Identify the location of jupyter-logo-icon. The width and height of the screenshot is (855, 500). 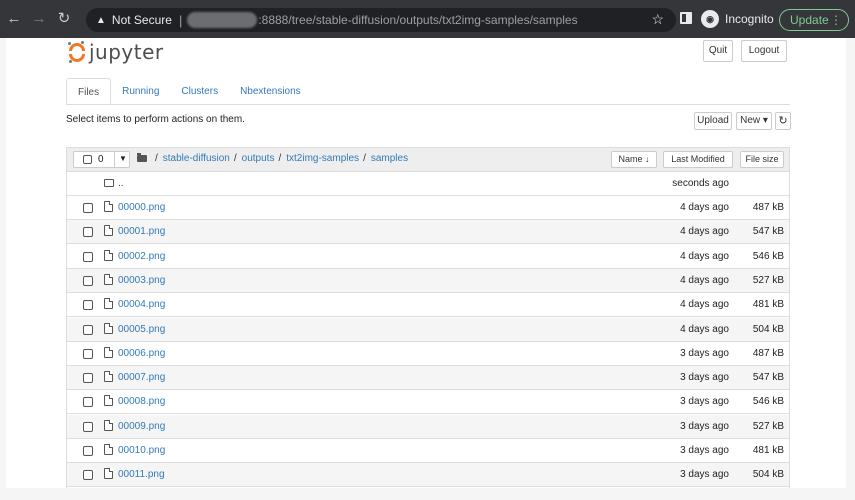
(76, 52).